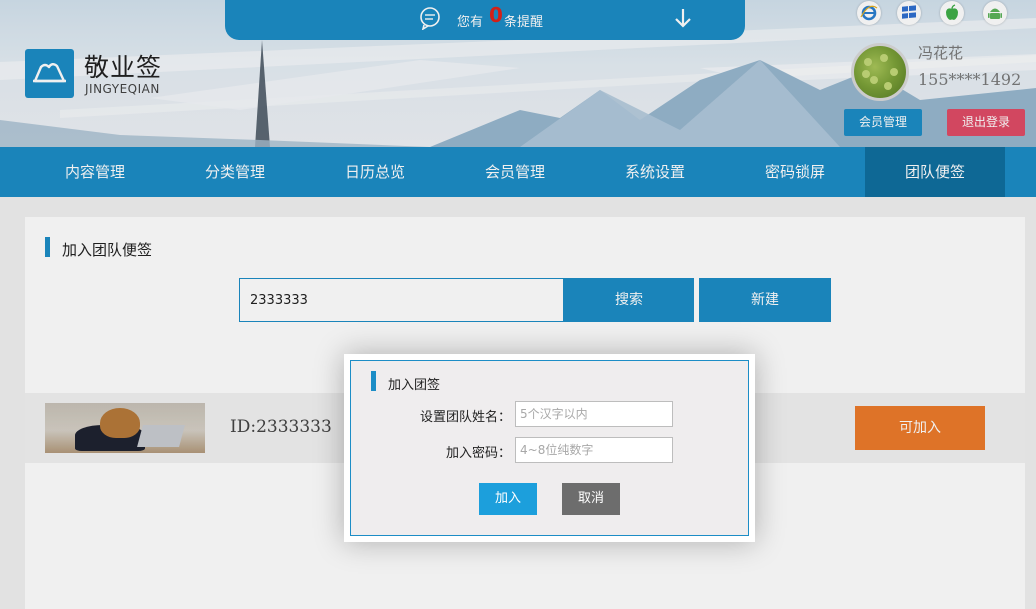  Describe the element at coordinates (478, 453) in the screenshot. I see `join-password-label: 加入密码：` at that location.